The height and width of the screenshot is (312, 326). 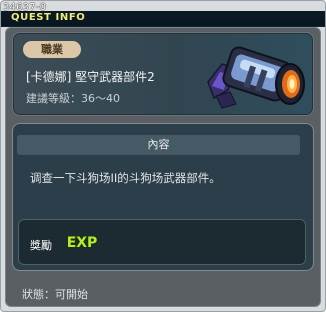 What do you see at coordinates (41, 245) in the screenshot?
I see `reward-label: 獎勵` at bounding box center [41, 245].